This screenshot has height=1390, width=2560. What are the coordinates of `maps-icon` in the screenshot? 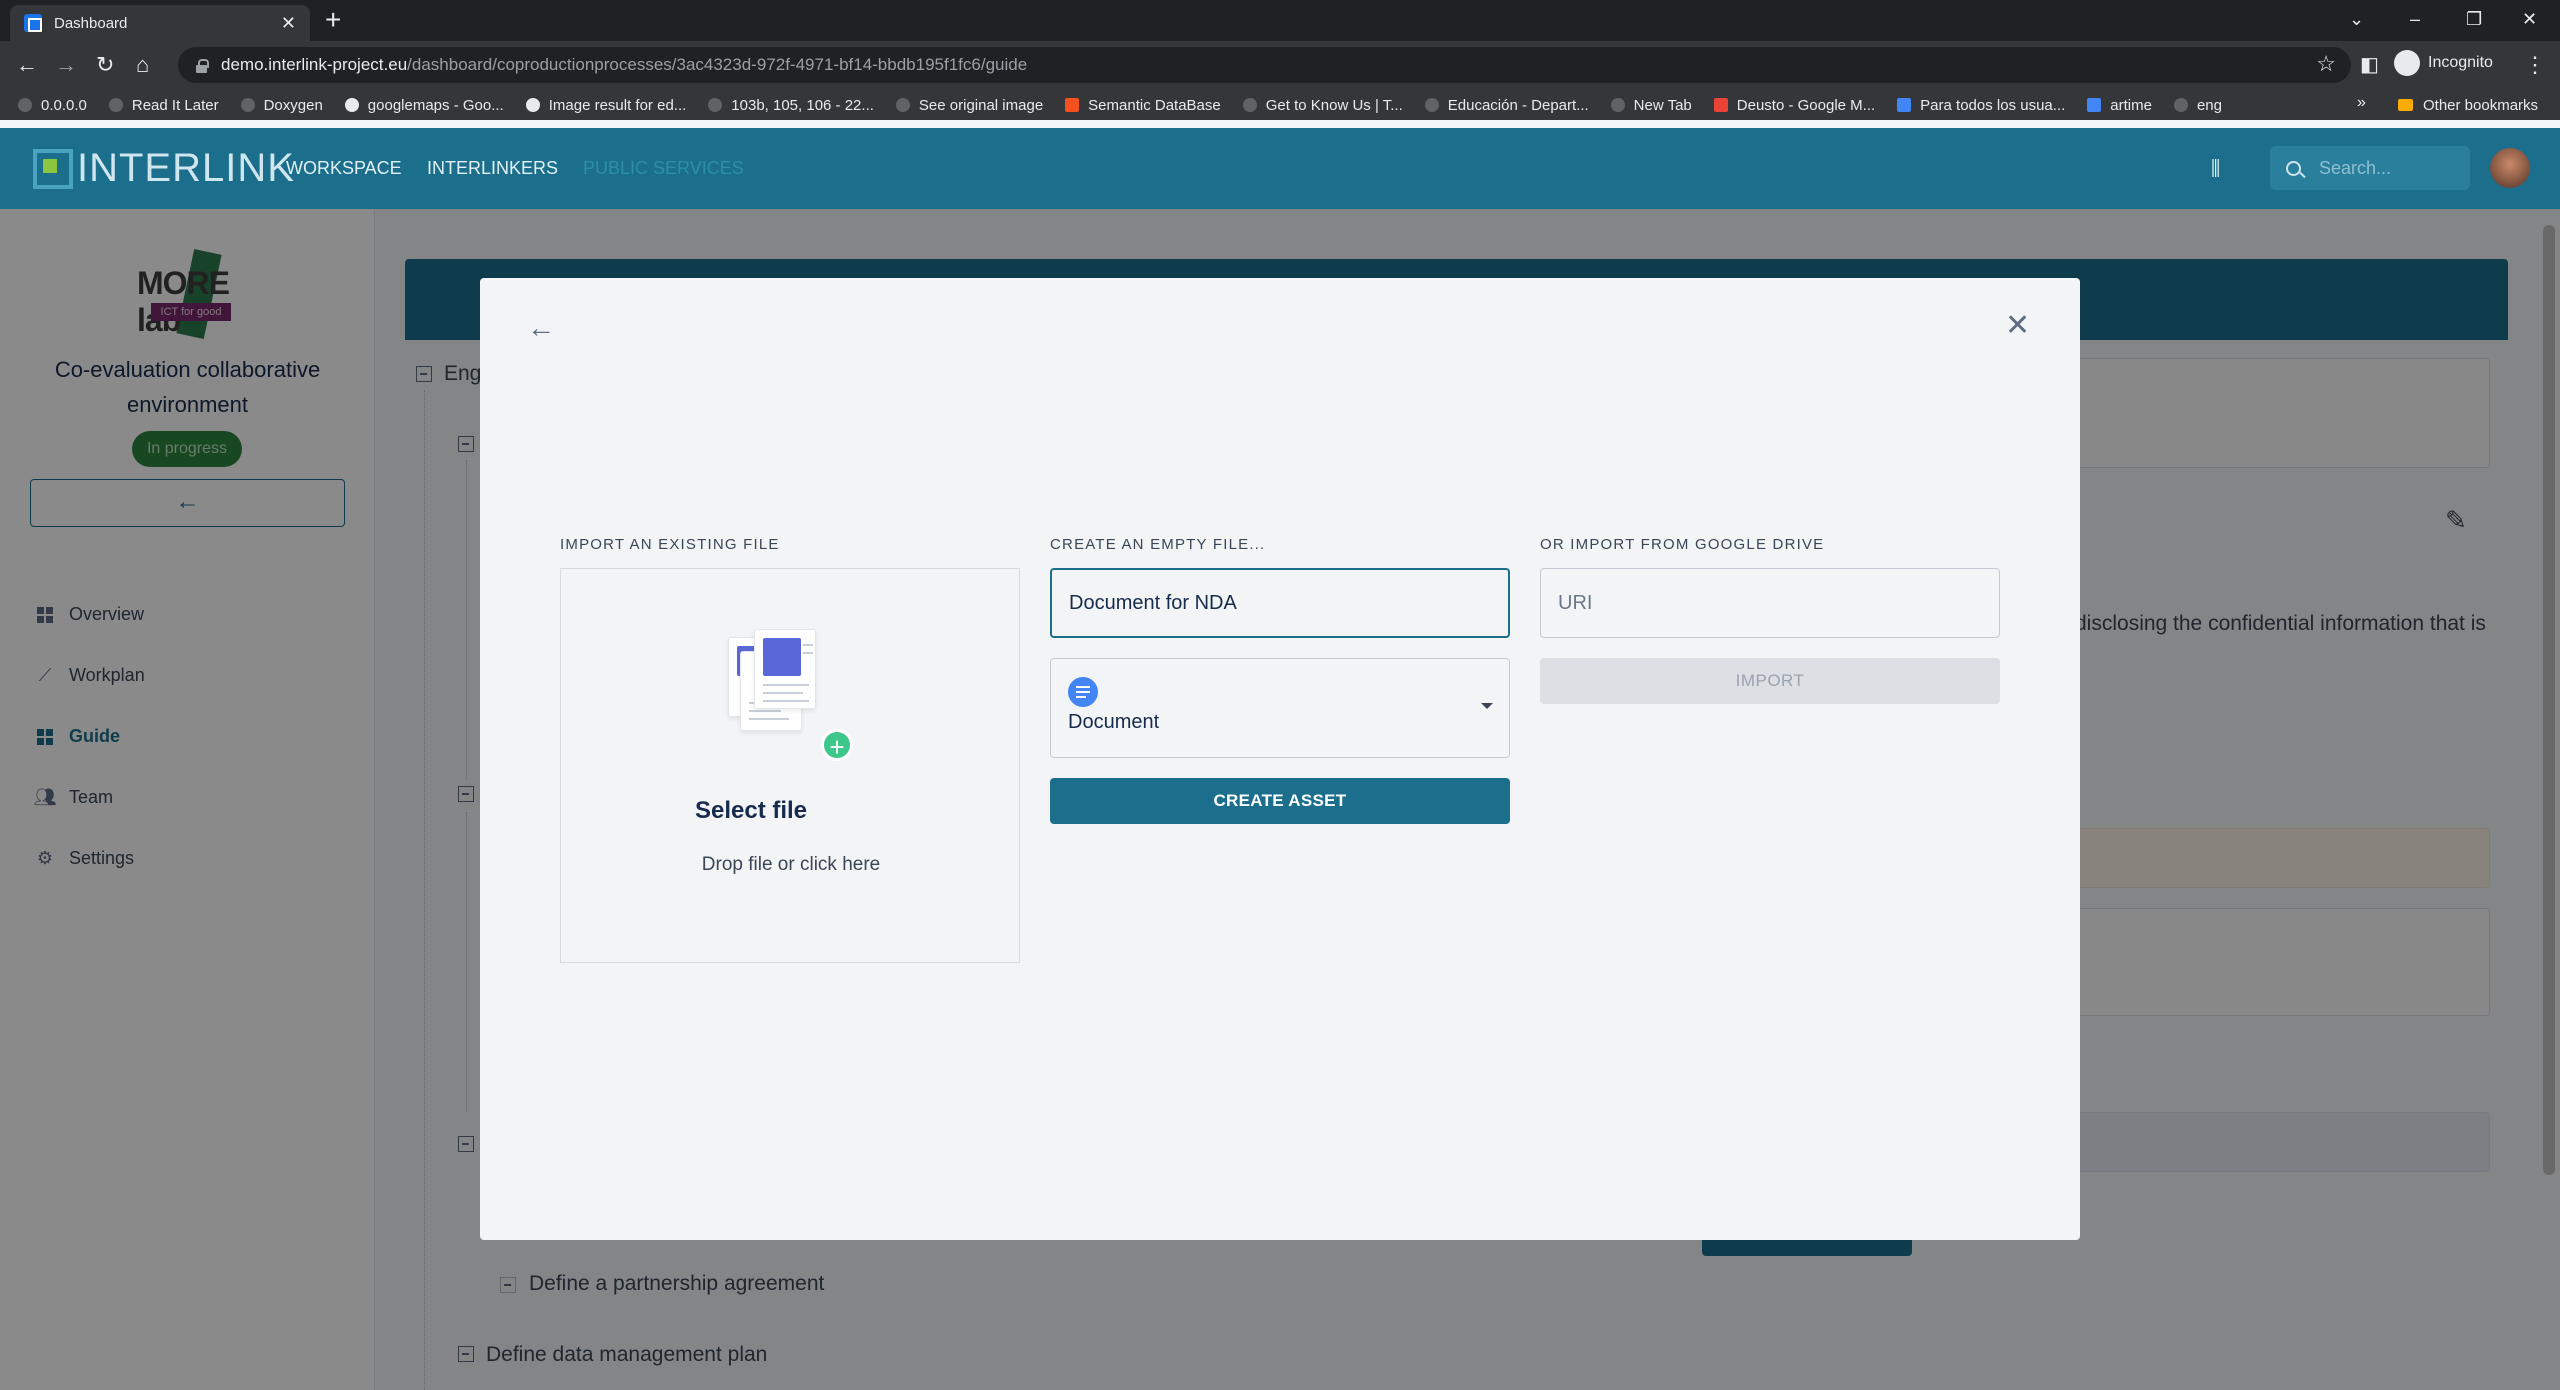 It's located at (1720, 105).